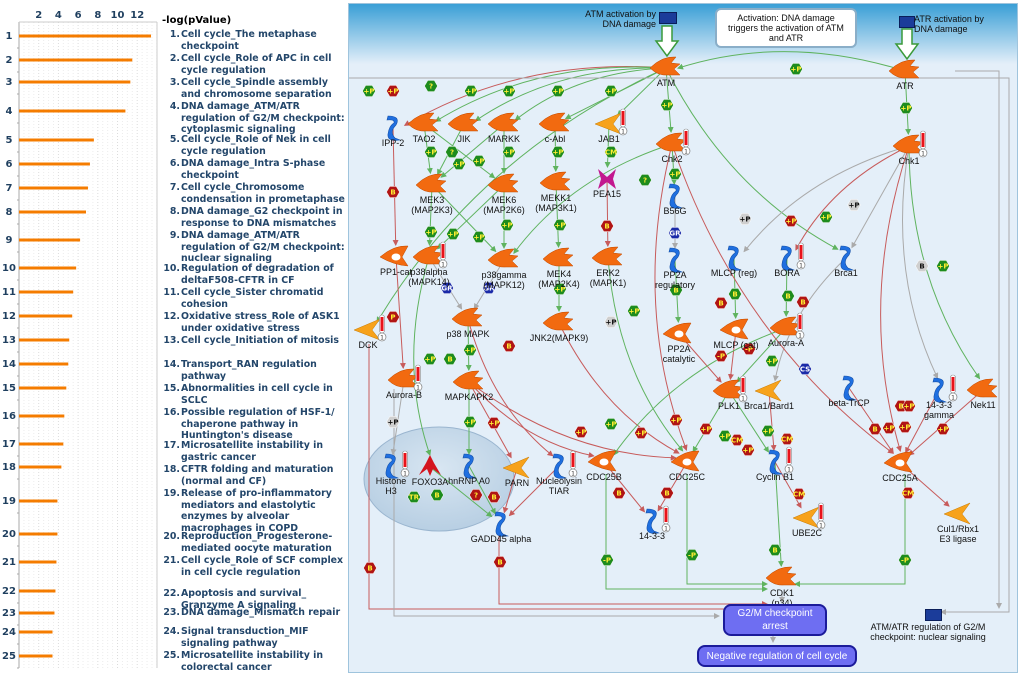 The height and width of the screenshot is (675, 1020). Describe the element at coordinates (910, 148) in the screenshot. I see `node-chk1: 1Chk1` at that location.